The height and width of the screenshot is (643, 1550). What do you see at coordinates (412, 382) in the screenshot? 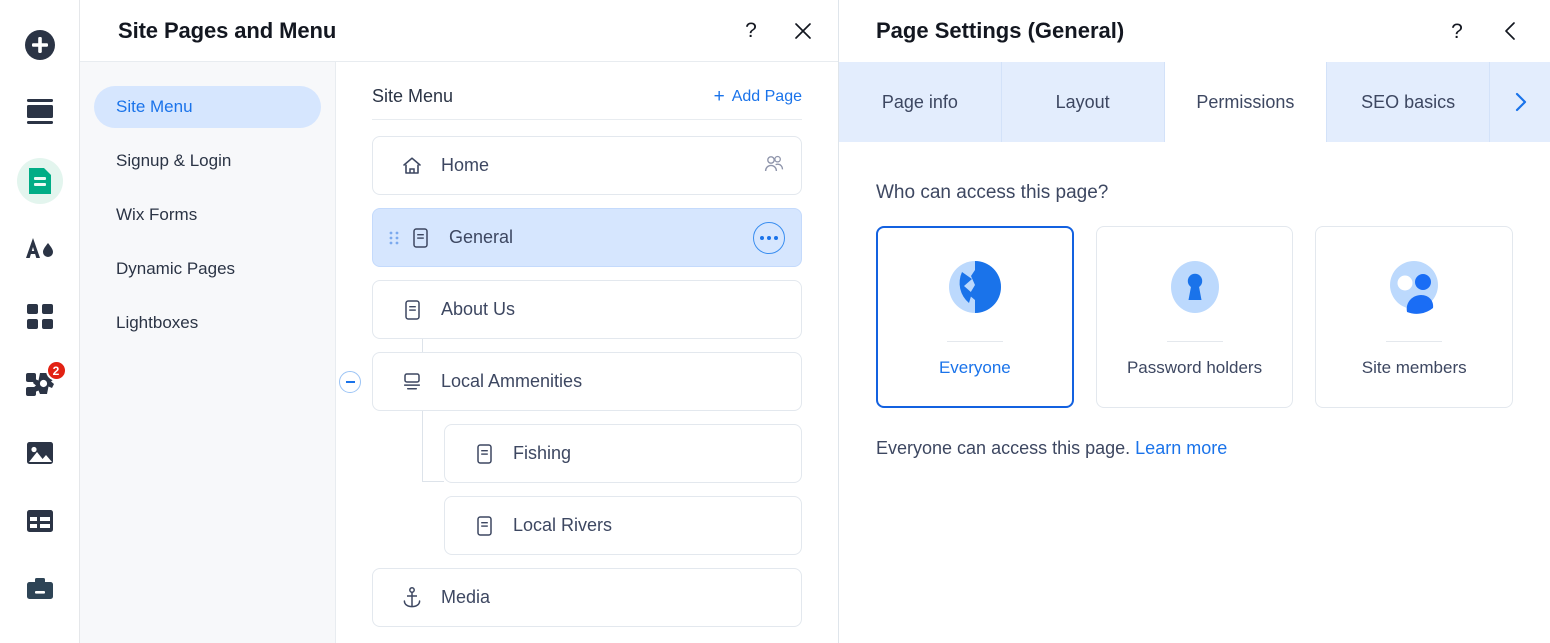
I see `dropdown-folder-icon` at bounding box center [412, 382].